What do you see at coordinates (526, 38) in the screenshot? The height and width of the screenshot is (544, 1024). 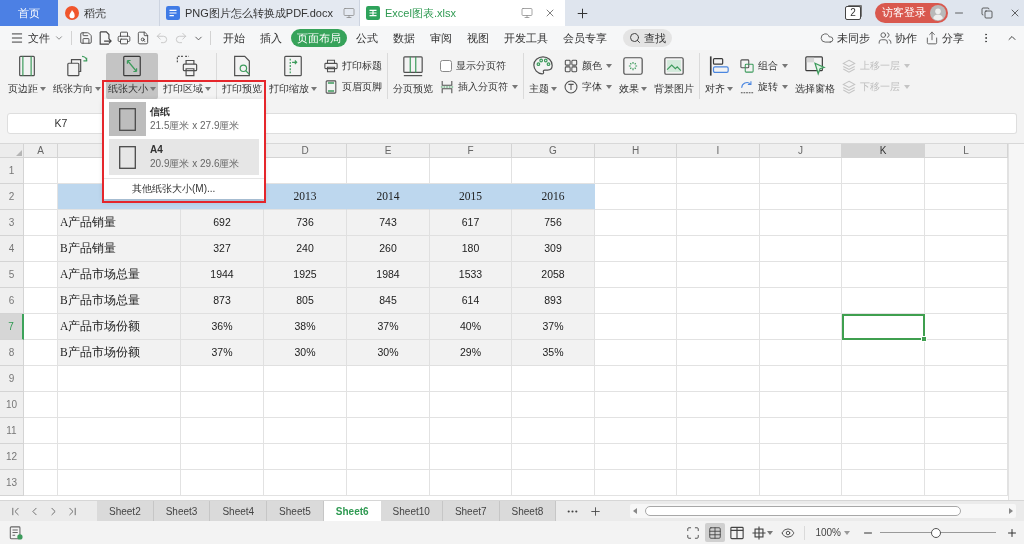 I see `ribbon-tab: 开发工具` at bounding box center [526, 38].